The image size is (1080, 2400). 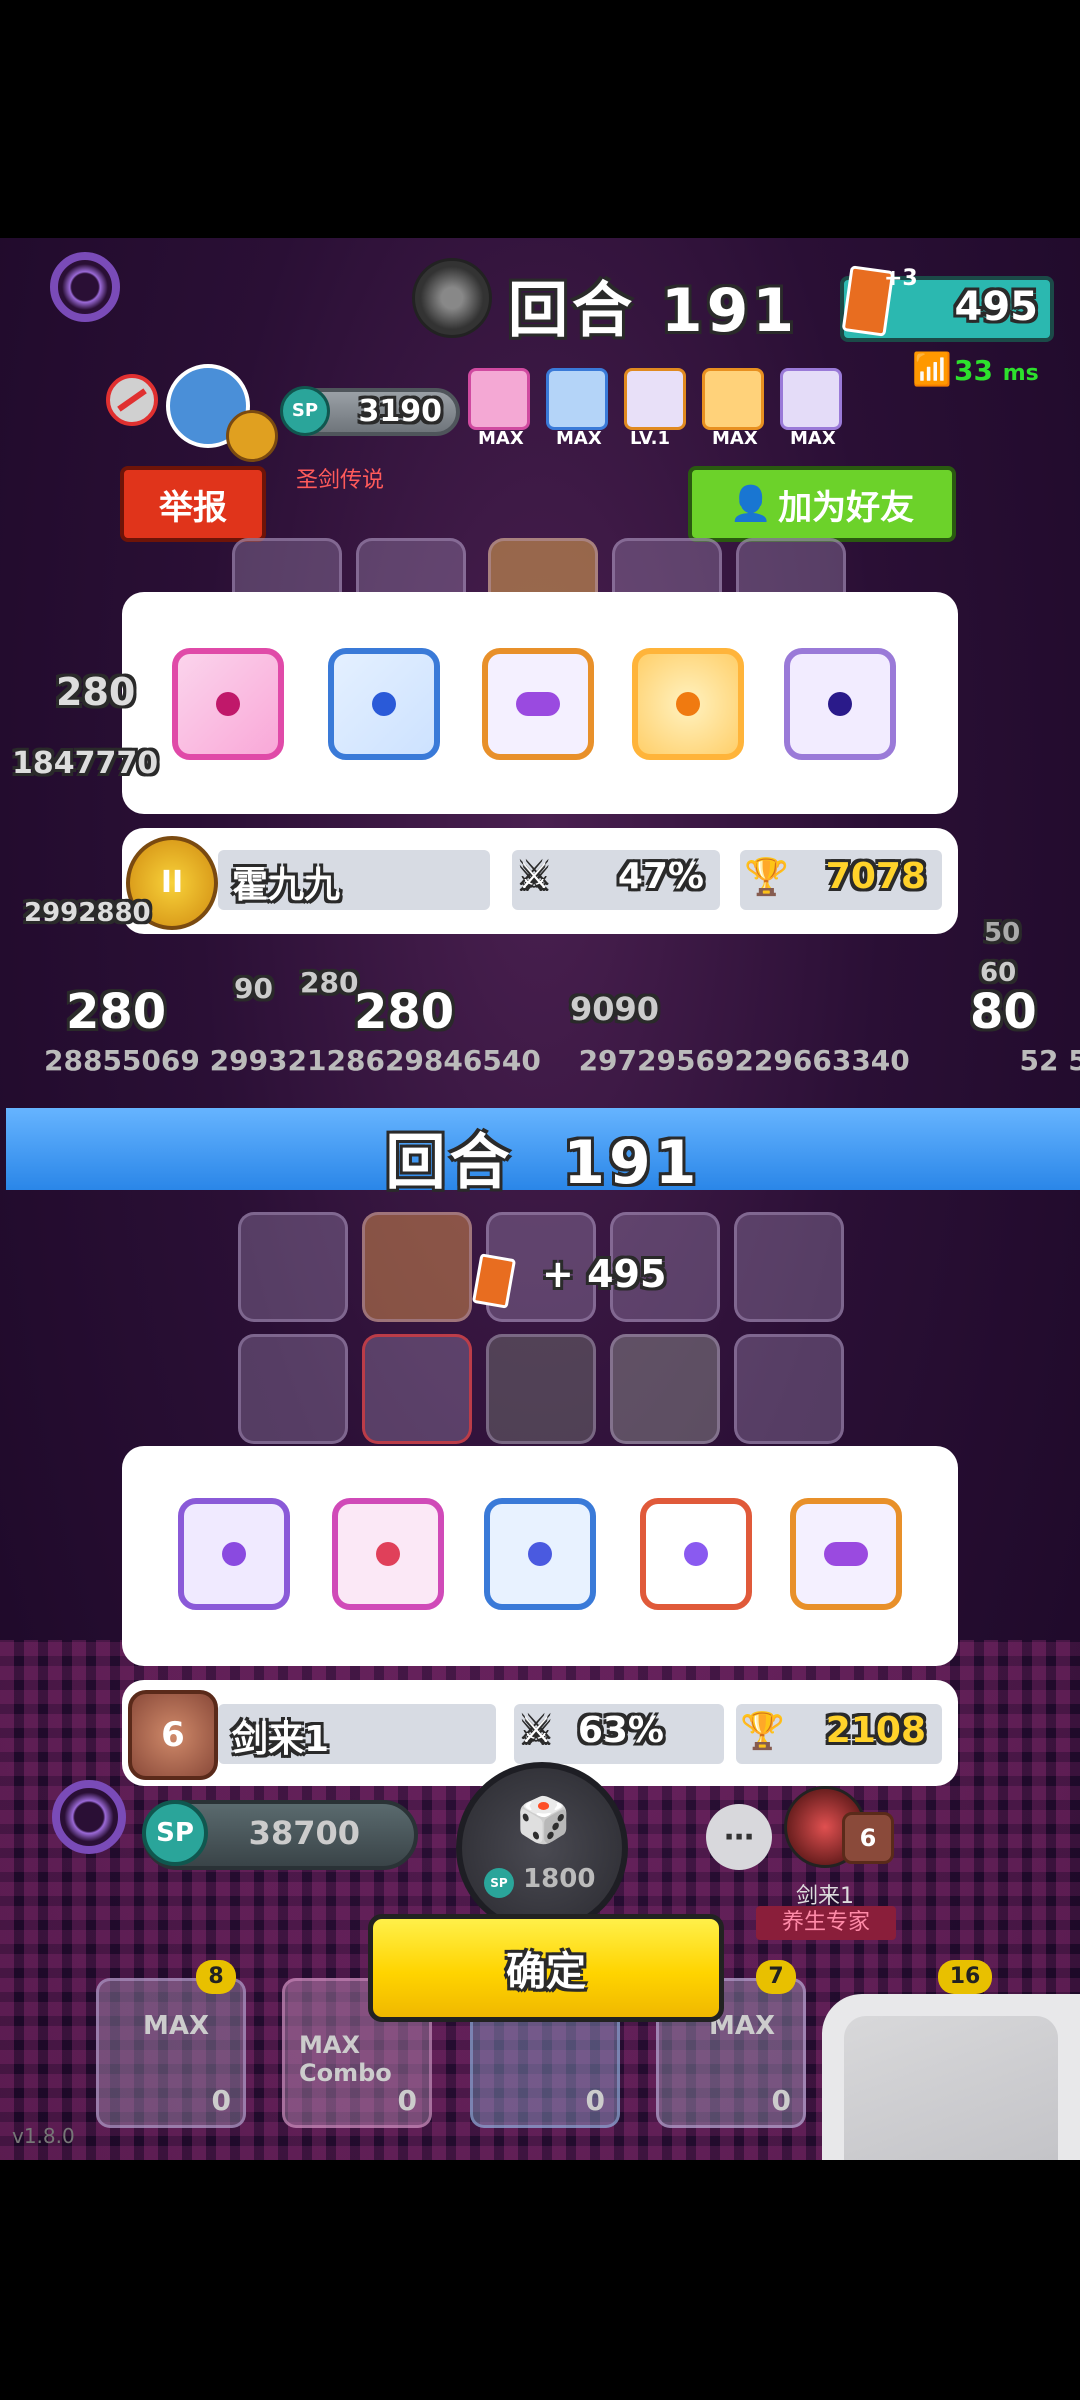 What do you see at coordinates (340, 480) in the screenshot?
I see `opponent-title: 圣剑传说` at bounding box center [340, 480].